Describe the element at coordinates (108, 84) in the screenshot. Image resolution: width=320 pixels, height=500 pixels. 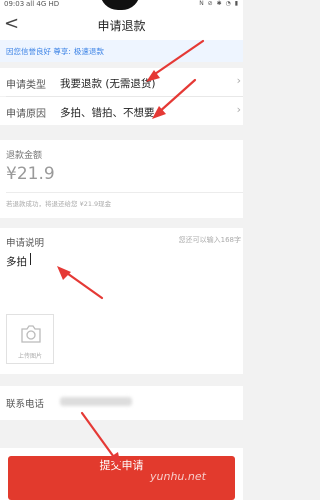
I see `request-type-value: 我要退款 (无需退货)` at that location.